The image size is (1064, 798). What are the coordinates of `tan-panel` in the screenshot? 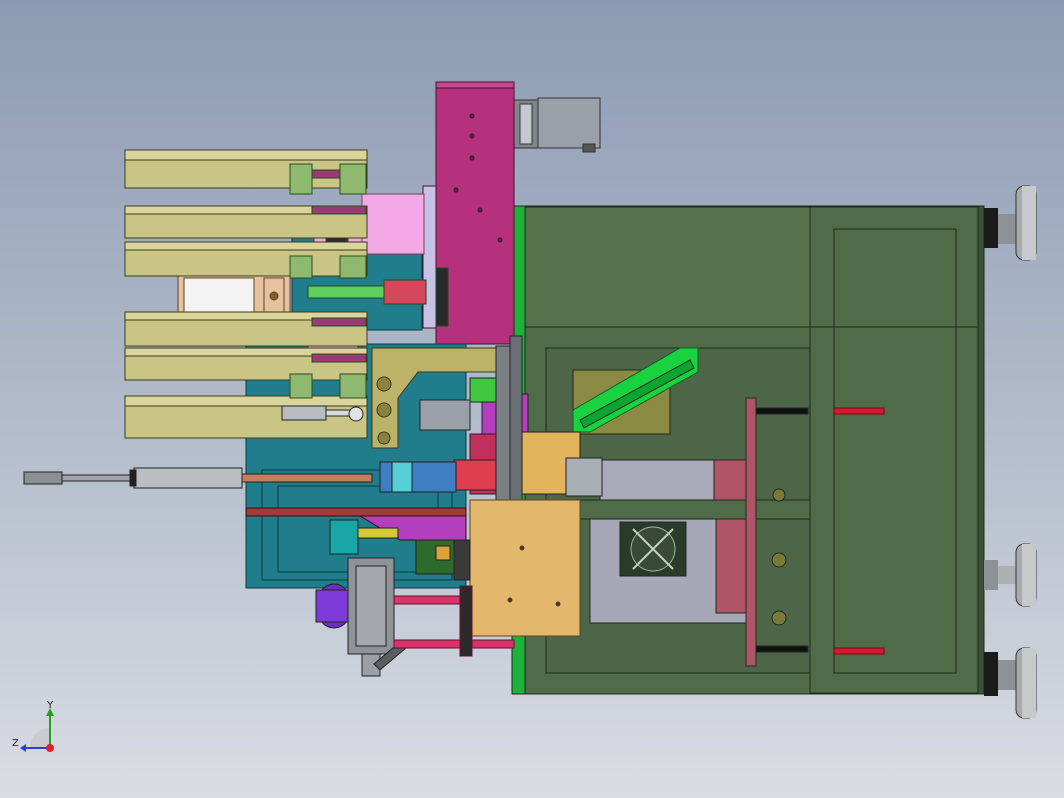 It's located at (234, 295).